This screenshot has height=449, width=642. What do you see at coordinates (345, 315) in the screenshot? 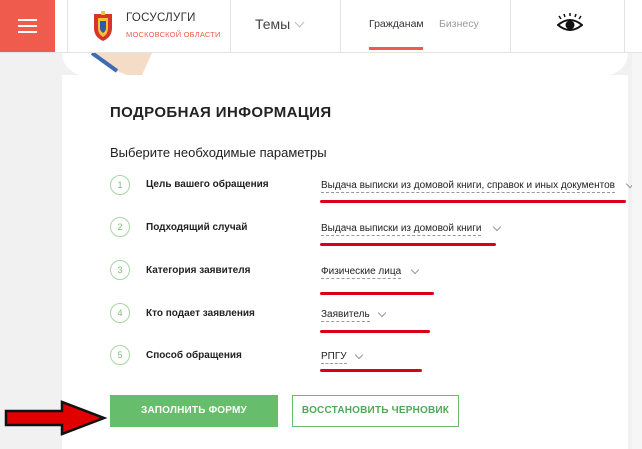
I see `submitter-select: Заявитель` at bounding box center [345, 315].